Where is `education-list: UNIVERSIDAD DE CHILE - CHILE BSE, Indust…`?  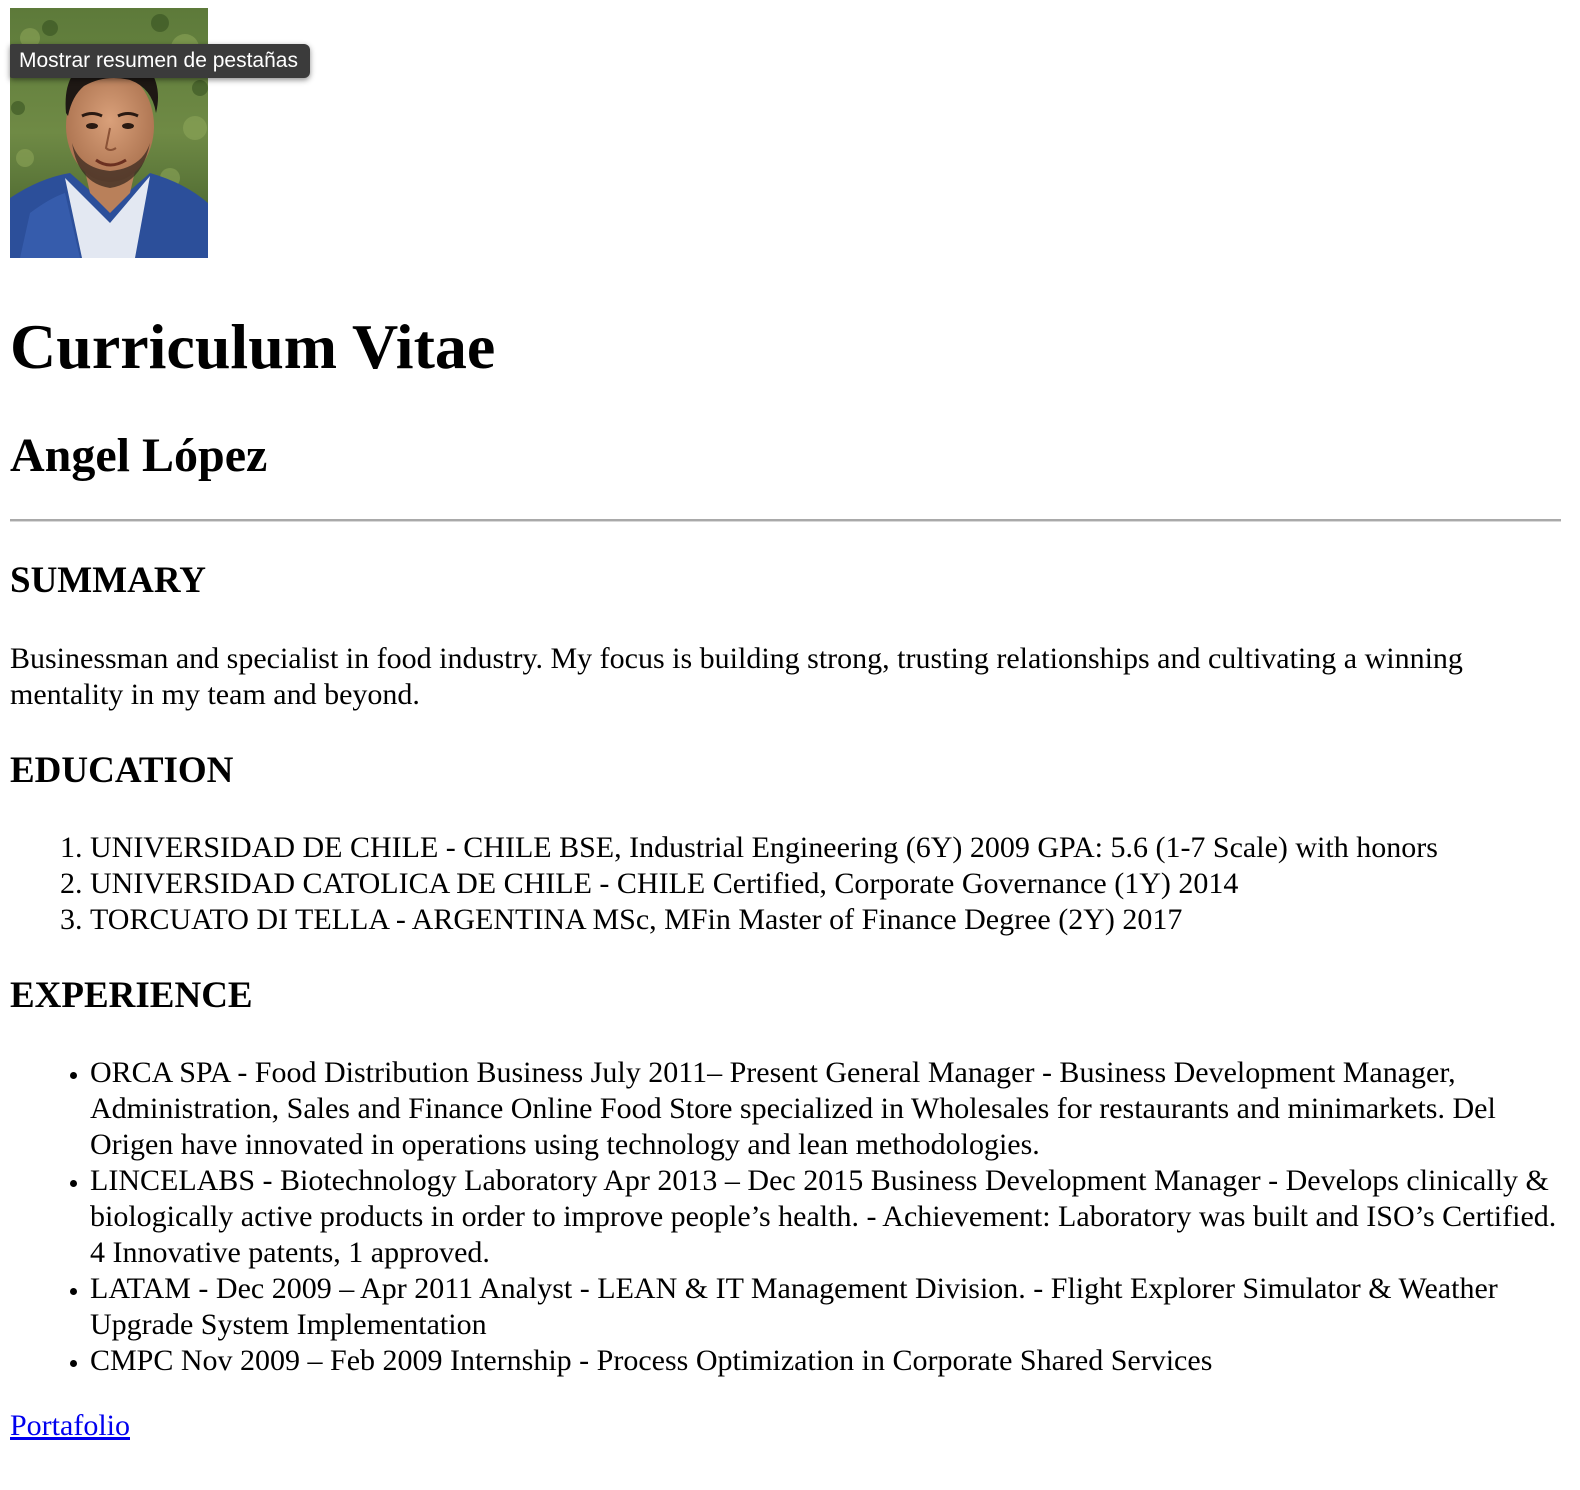
education-list: UNIVERSIDAD DE CHILE - CHILE BSE, Indust… is located at coordinates (786, 884).